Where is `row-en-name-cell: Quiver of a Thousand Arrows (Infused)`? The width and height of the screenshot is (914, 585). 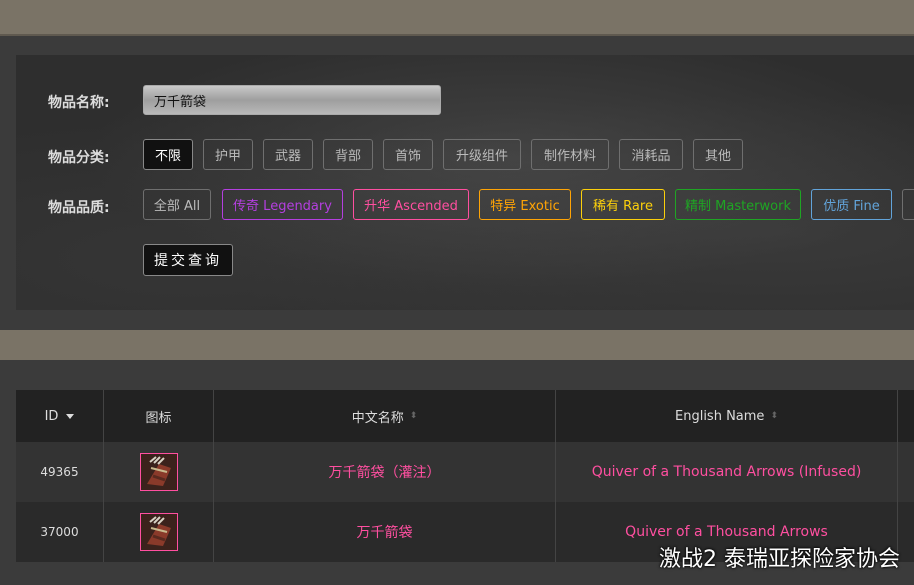
row-en-name-cell: Quiver of a Thousand Arrows (Infused) is located at coordinates (727, 472).